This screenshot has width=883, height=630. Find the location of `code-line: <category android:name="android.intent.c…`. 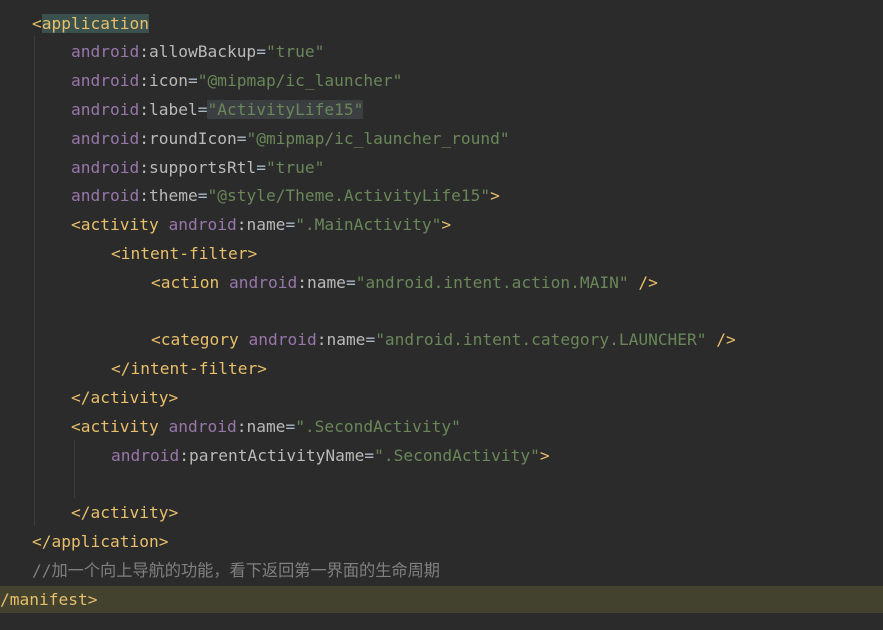

code-line: <category android:name="android.intent.c… is located at coordinates (441, 340).